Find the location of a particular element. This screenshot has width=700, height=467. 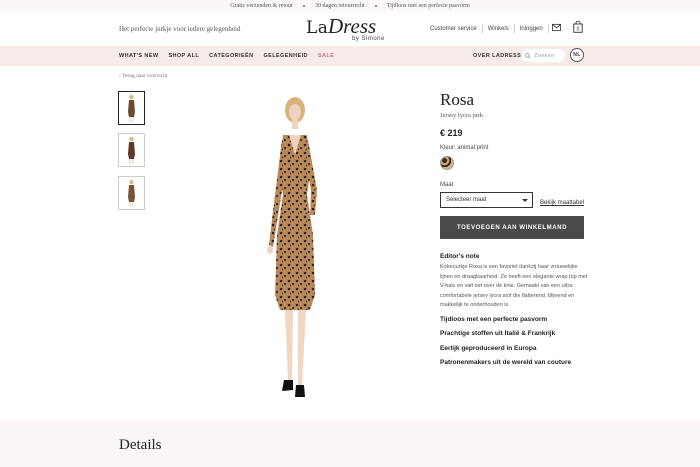

search-placeholder: Zoeken is located at coordinates (544, 55).